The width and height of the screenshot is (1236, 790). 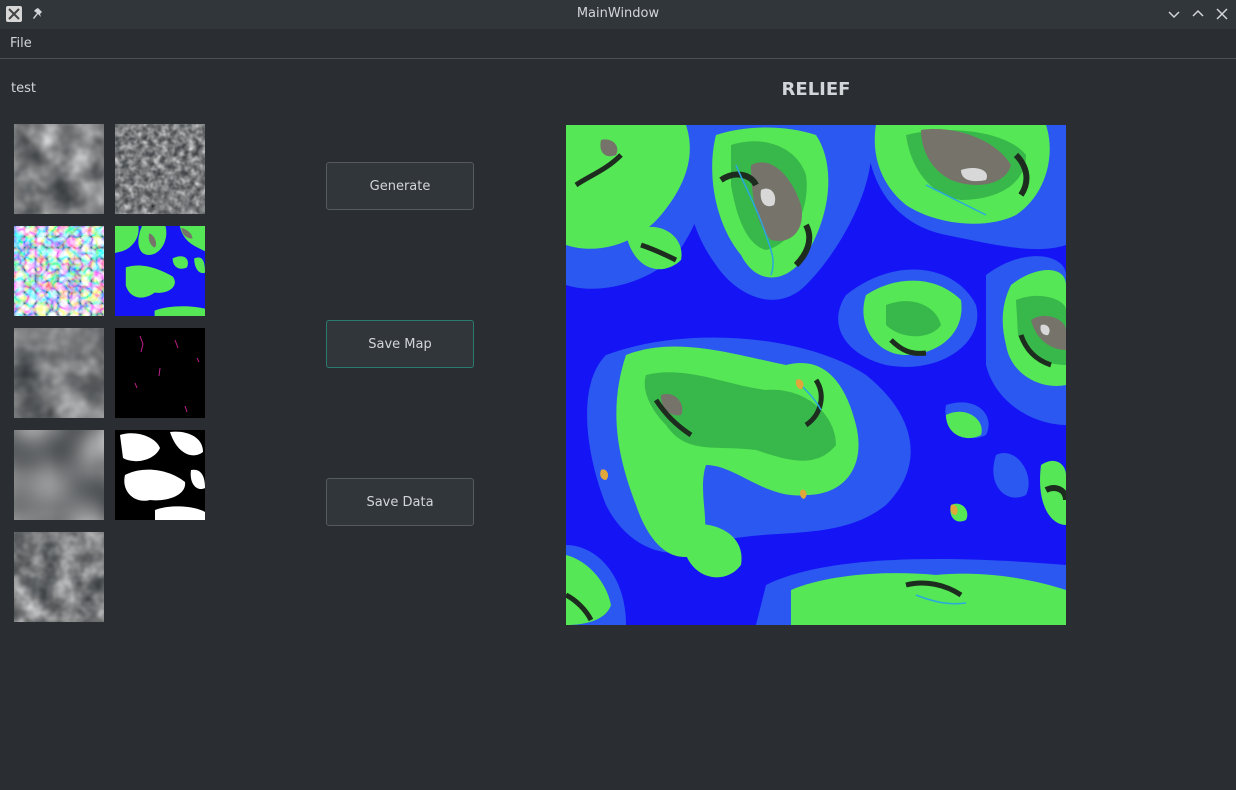 What do you see at coordinates (23, 88) in the screenshot?
I see `test-label: test` at bounding box center [23, 88].